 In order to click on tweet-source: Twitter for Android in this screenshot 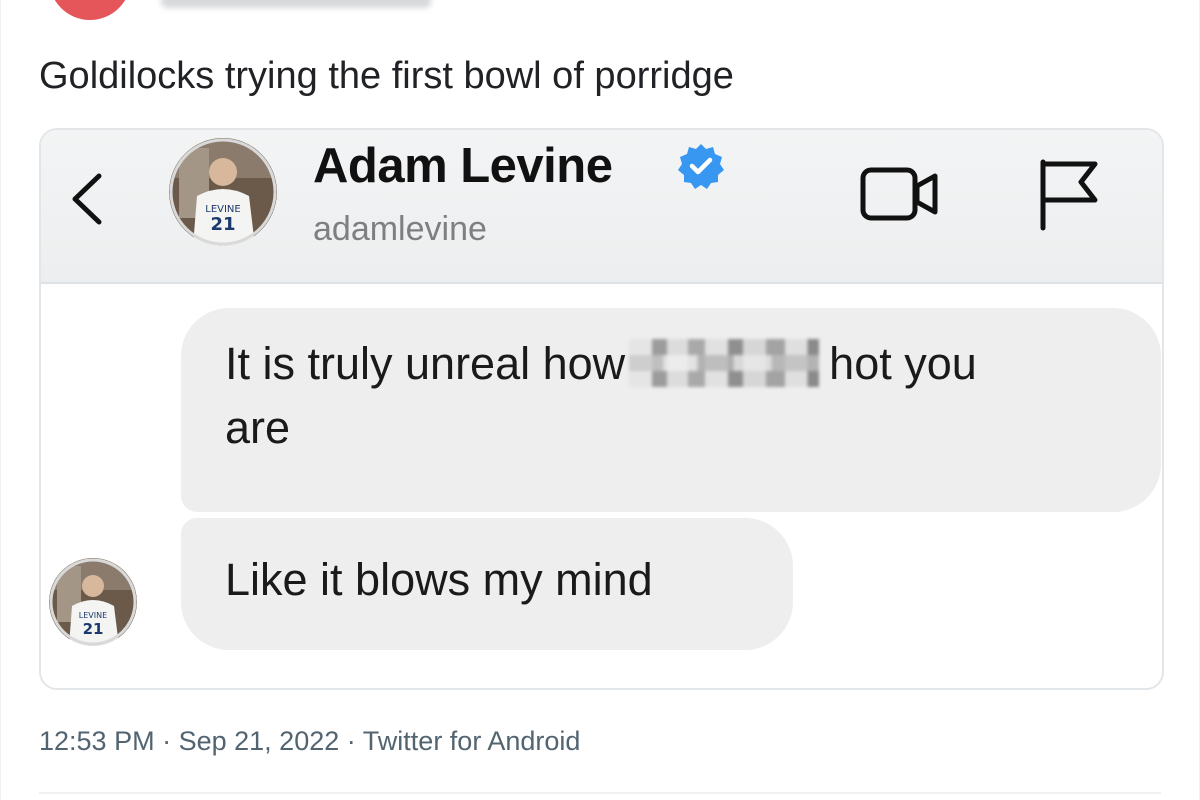, I will do `click(472, 741)`.